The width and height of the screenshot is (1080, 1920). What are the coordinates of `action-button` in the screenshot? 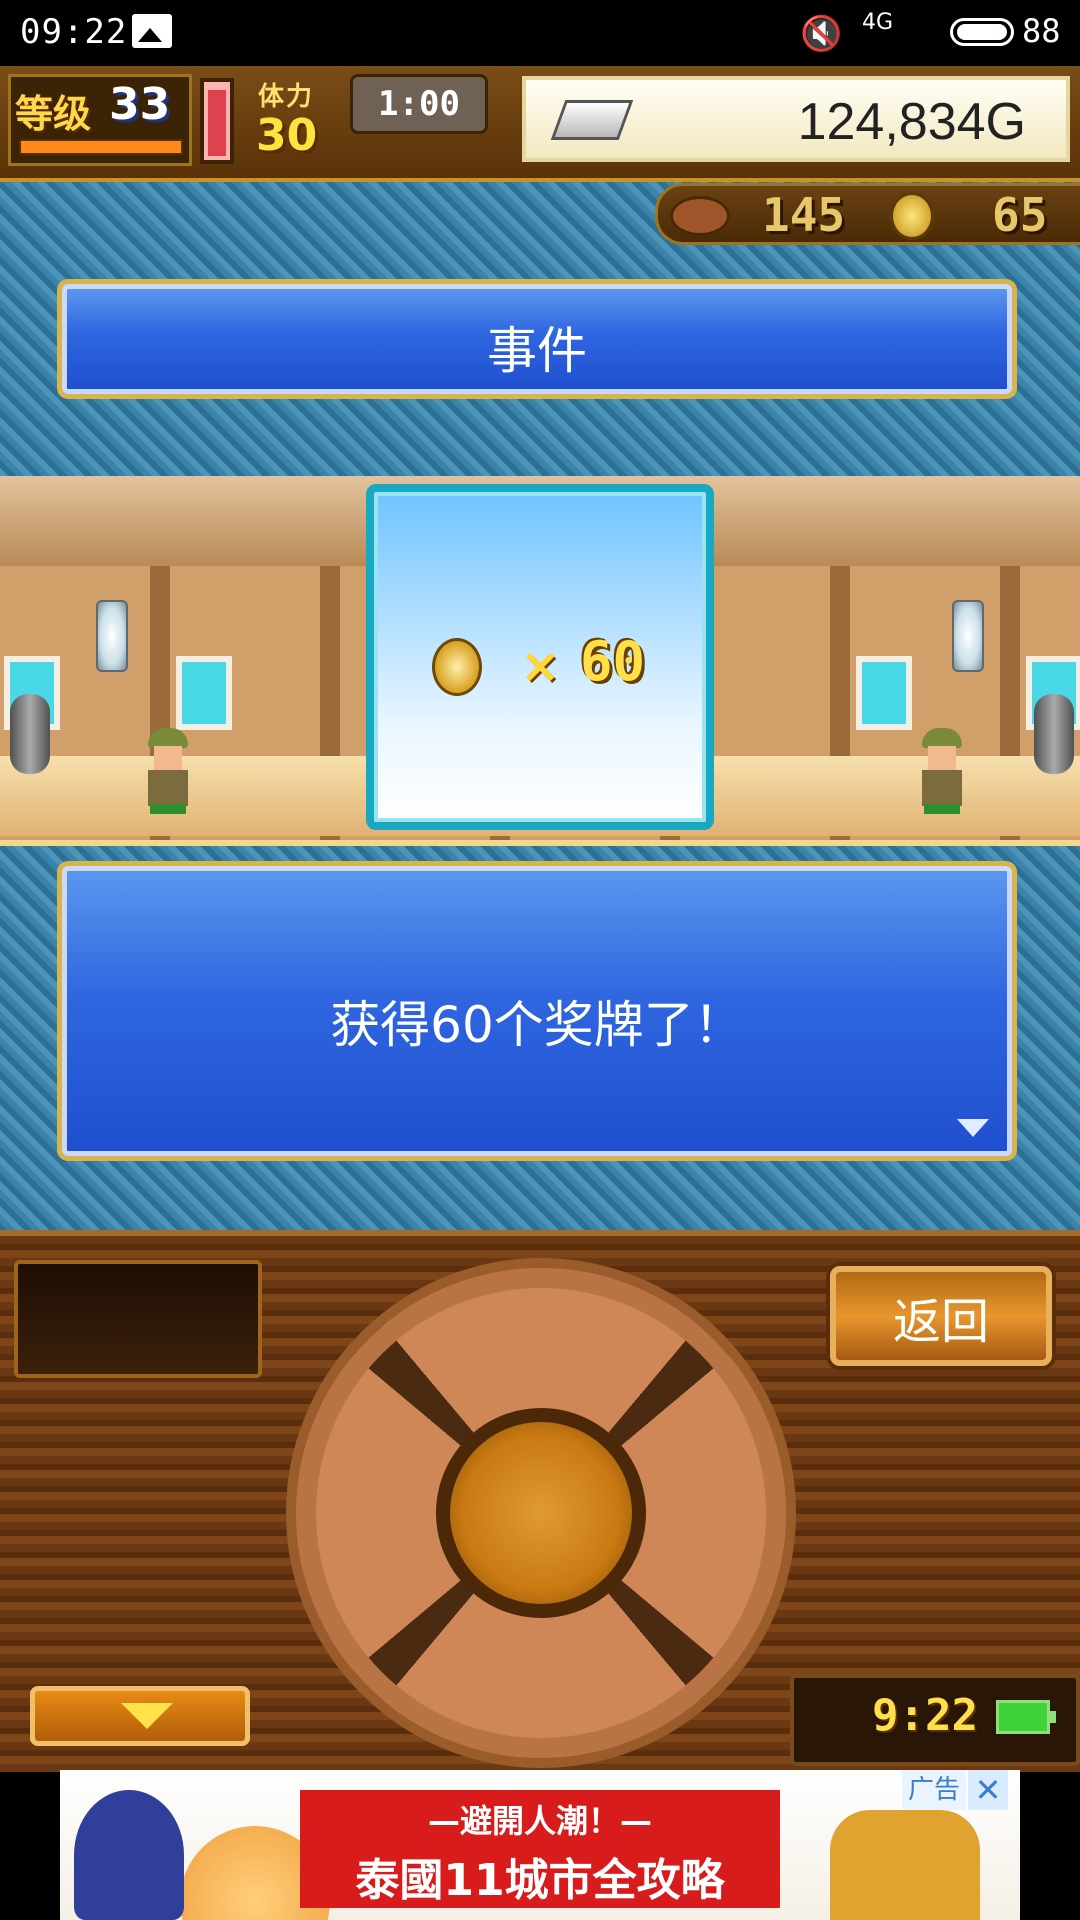 It's located at (541, 1513).